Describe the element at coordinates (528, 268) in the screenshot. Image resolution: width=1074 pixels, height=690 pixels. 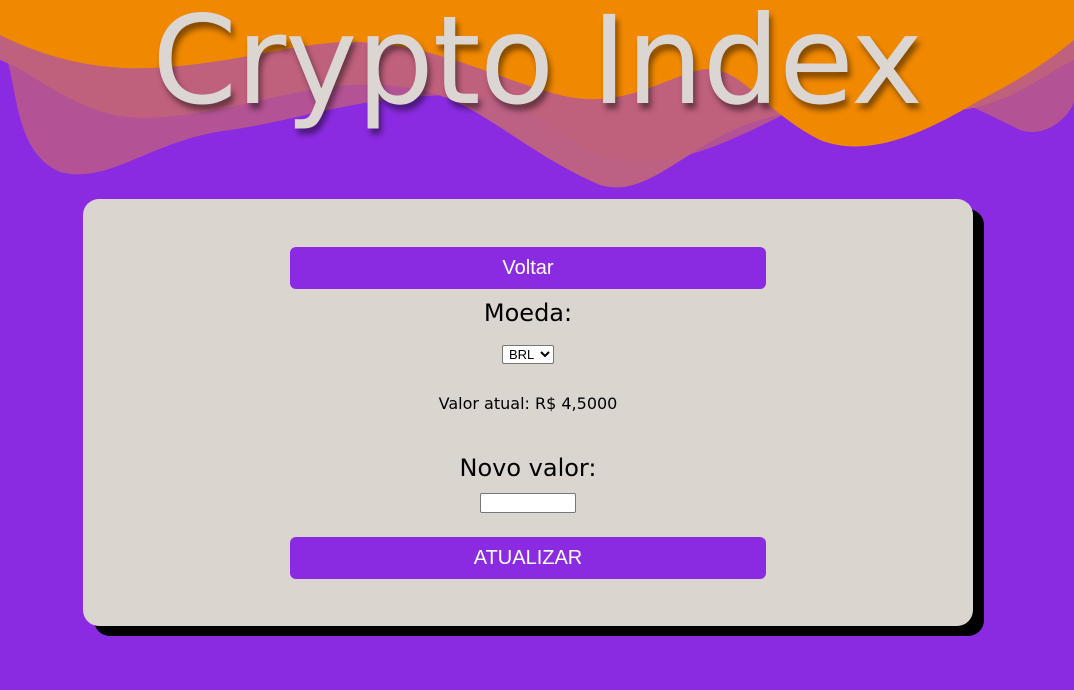
I see `back-button: Voltar` at that location.